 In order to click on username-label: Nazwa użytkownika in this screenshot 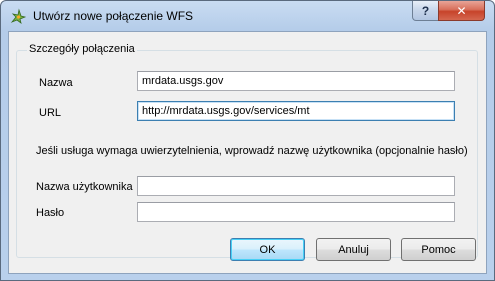, I will do `click(84, 187)`.